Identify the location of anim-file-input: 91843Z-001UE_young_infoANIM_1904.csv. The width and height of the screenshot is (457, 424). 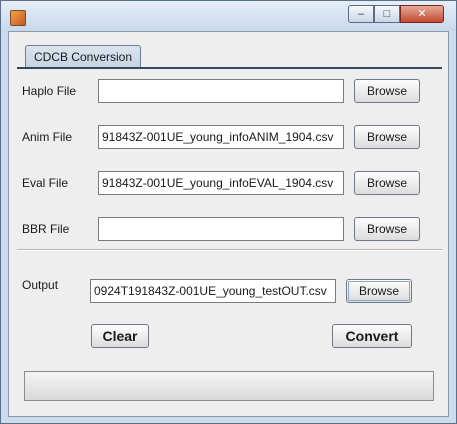
(221, 137).